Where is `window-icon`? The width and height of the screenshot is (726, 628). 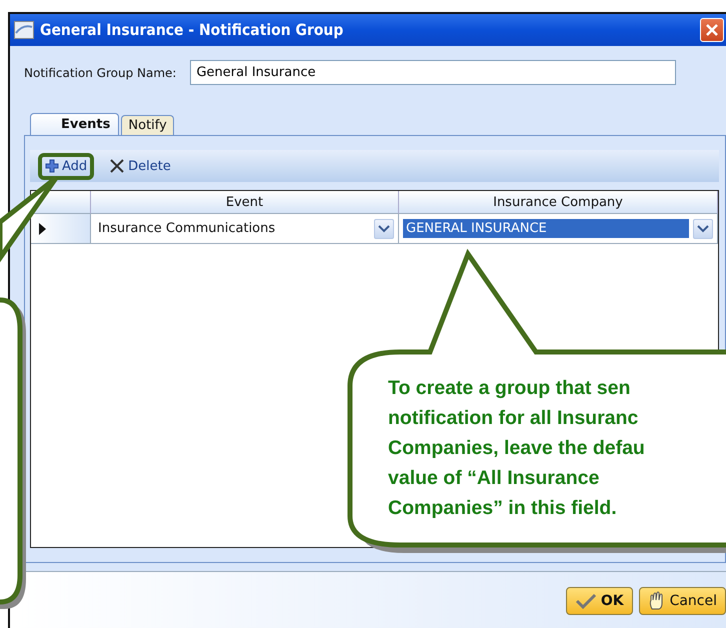
window-icon is located at coordinates (24, 30).